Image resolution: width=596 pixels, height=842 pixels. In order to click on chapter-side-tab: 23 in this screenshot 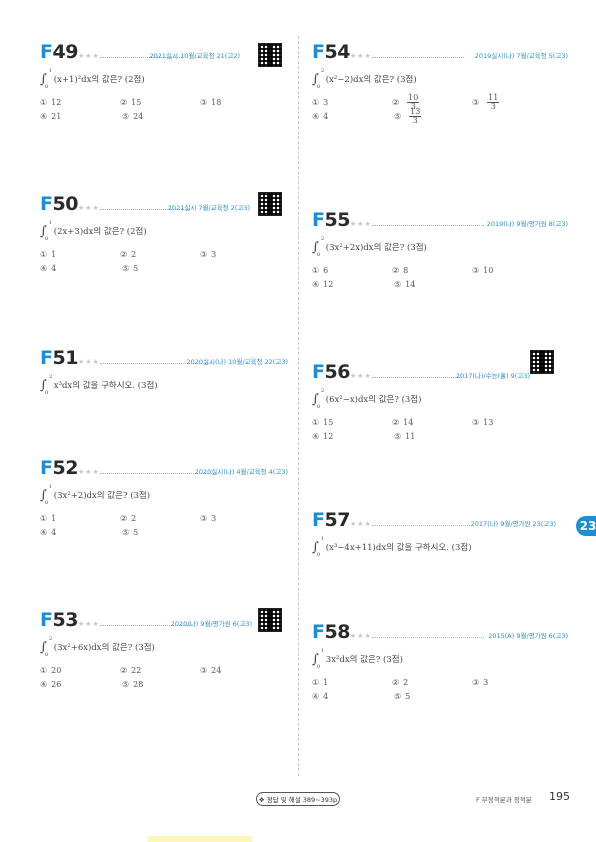, I will do `click(586, 526)`.